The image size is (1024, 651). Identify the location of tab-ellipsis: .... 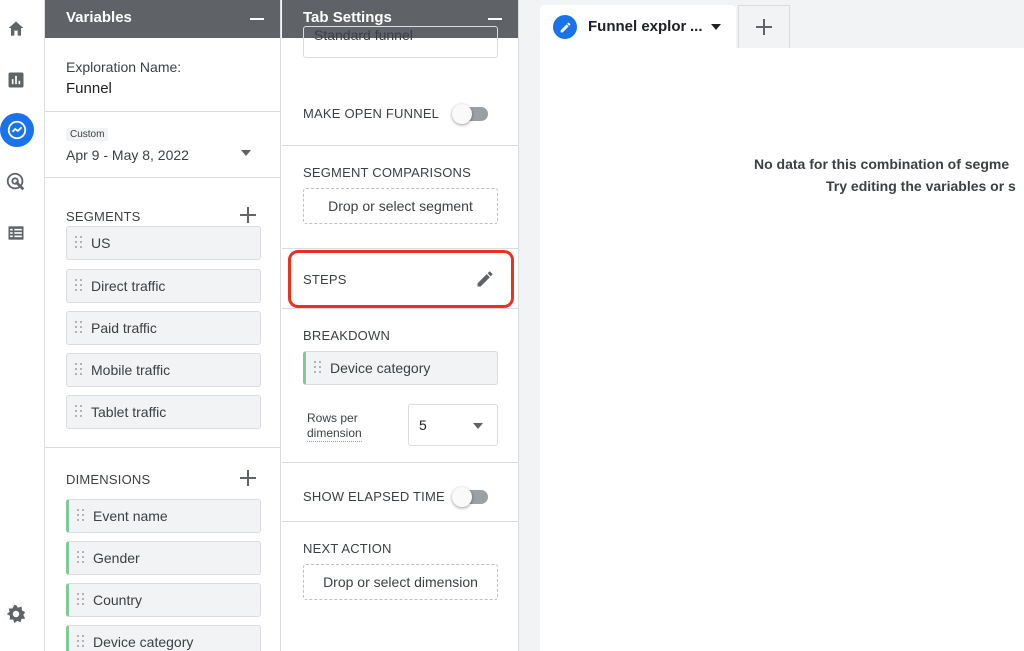
(696, 26).